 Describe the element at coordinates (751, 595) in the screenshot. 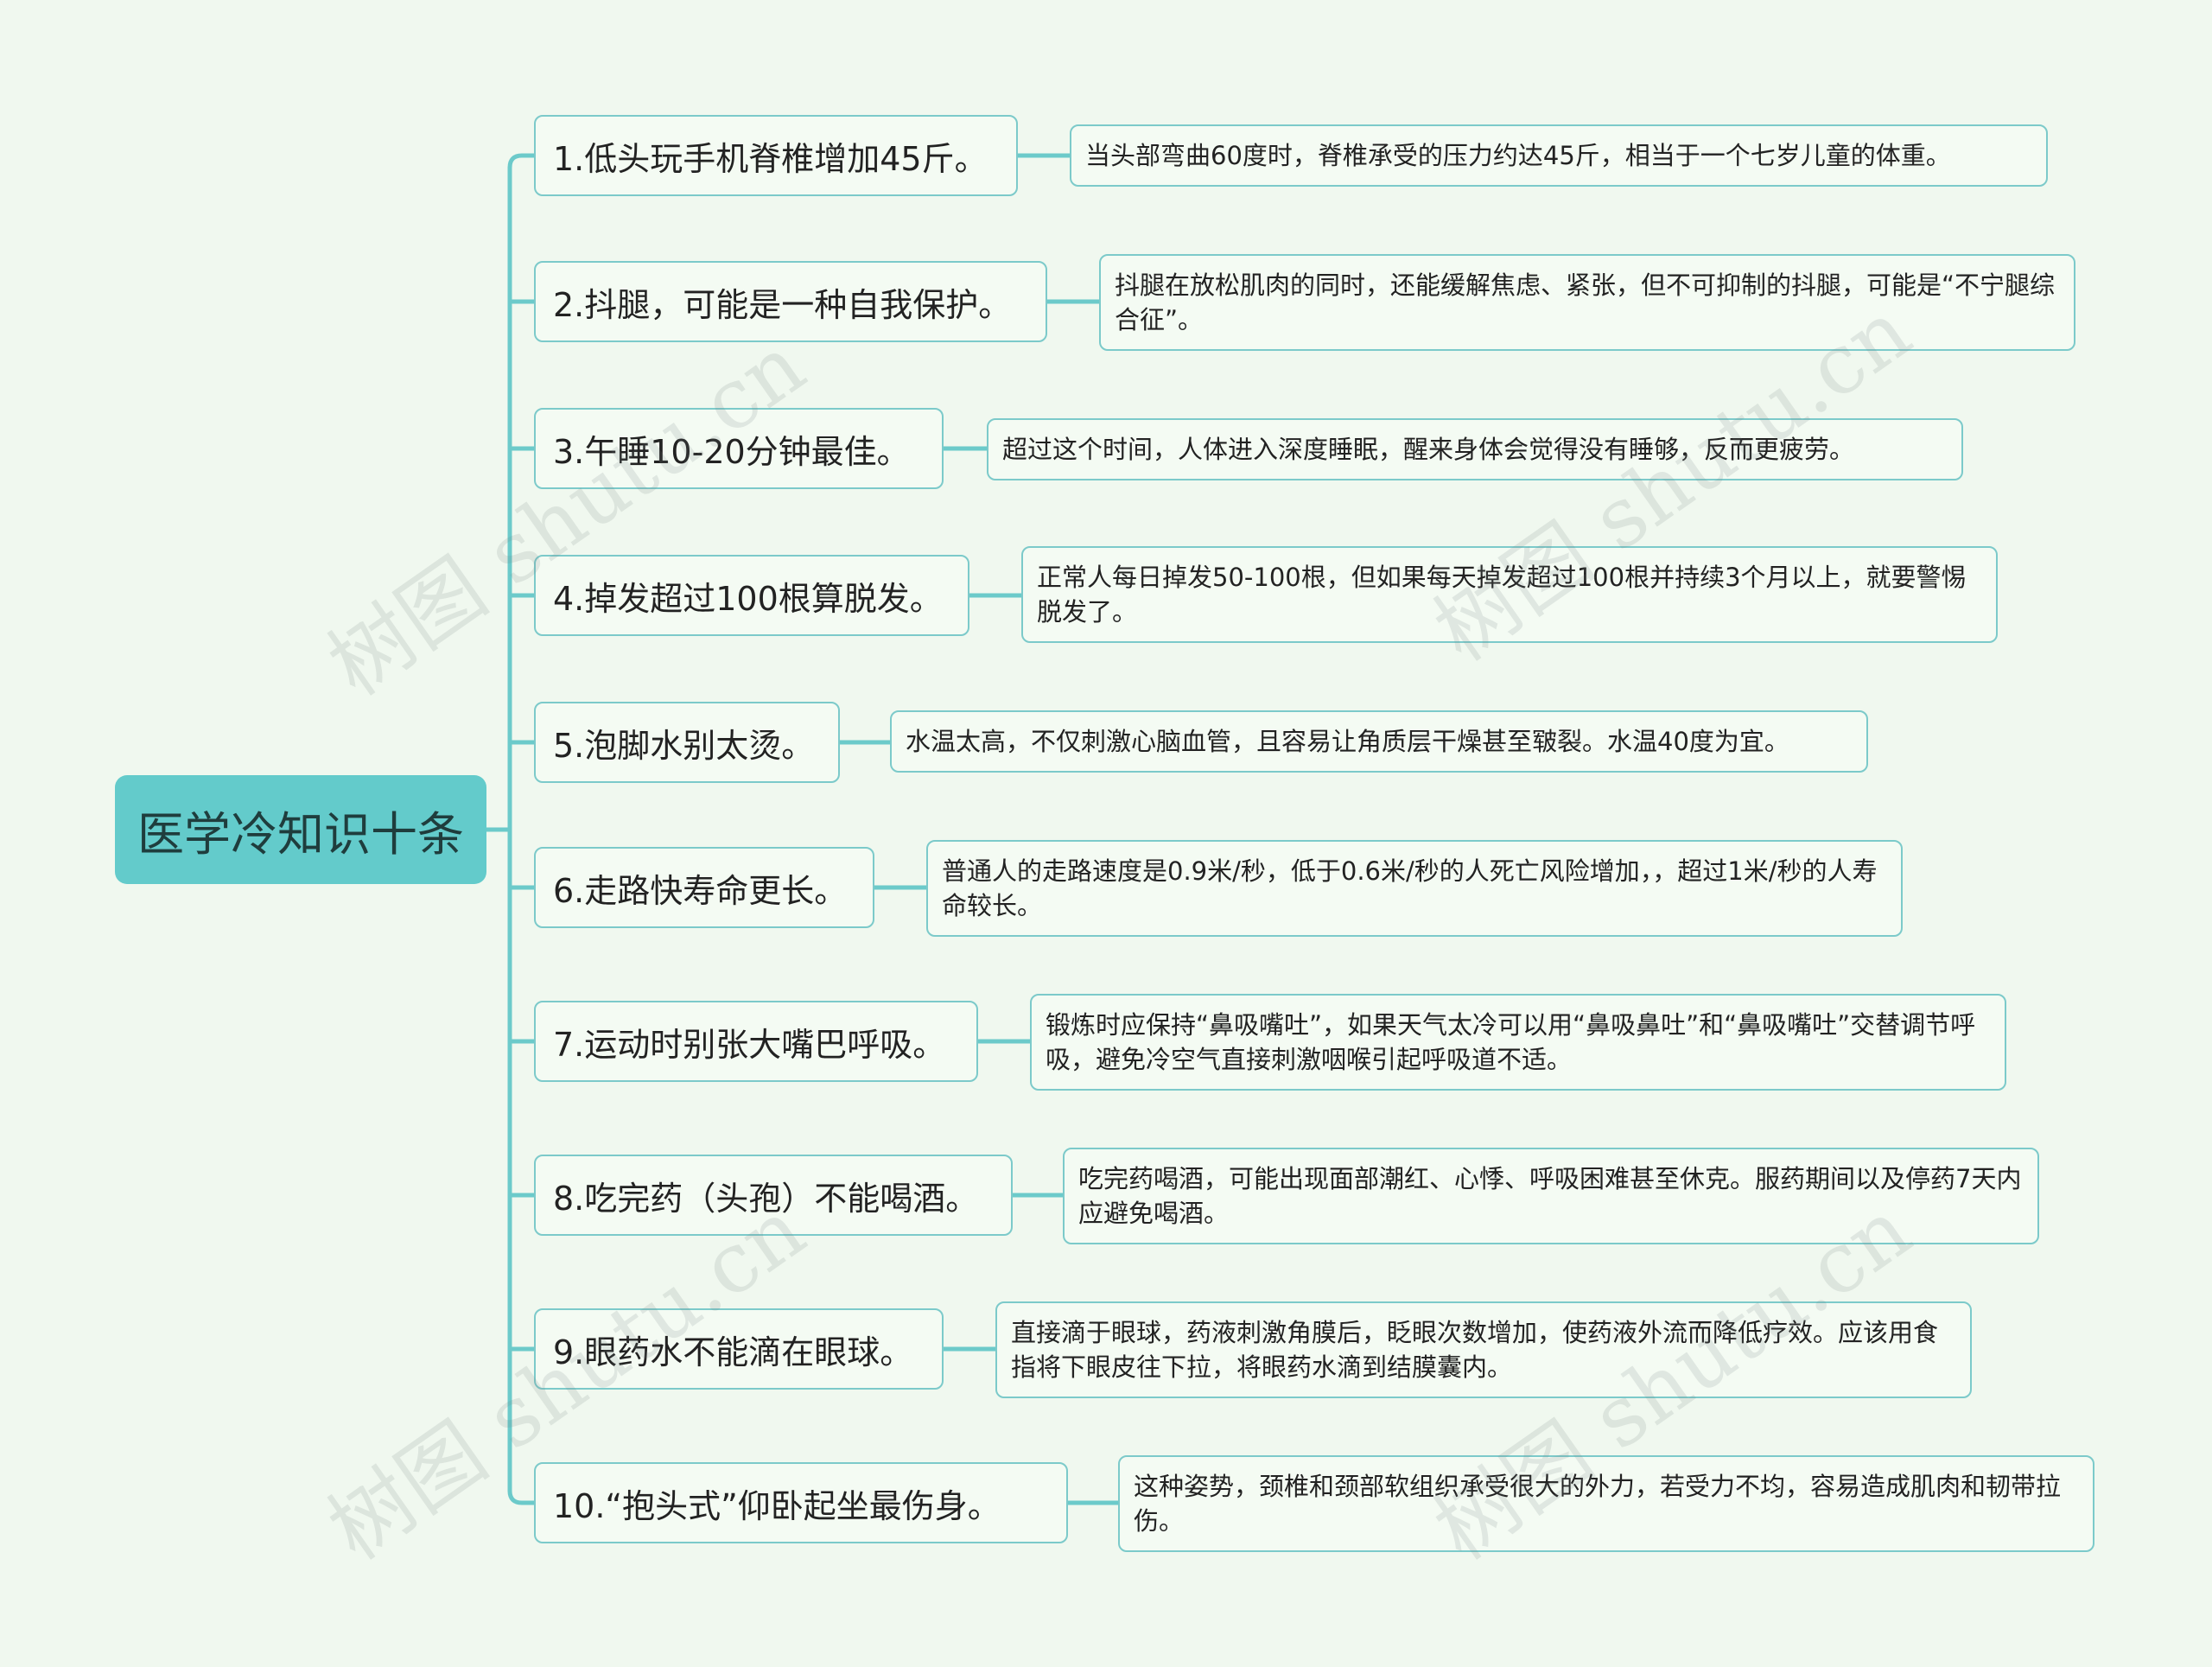

I see `topic-node-4: 4.掉发超过100根算脱发。` at that location.